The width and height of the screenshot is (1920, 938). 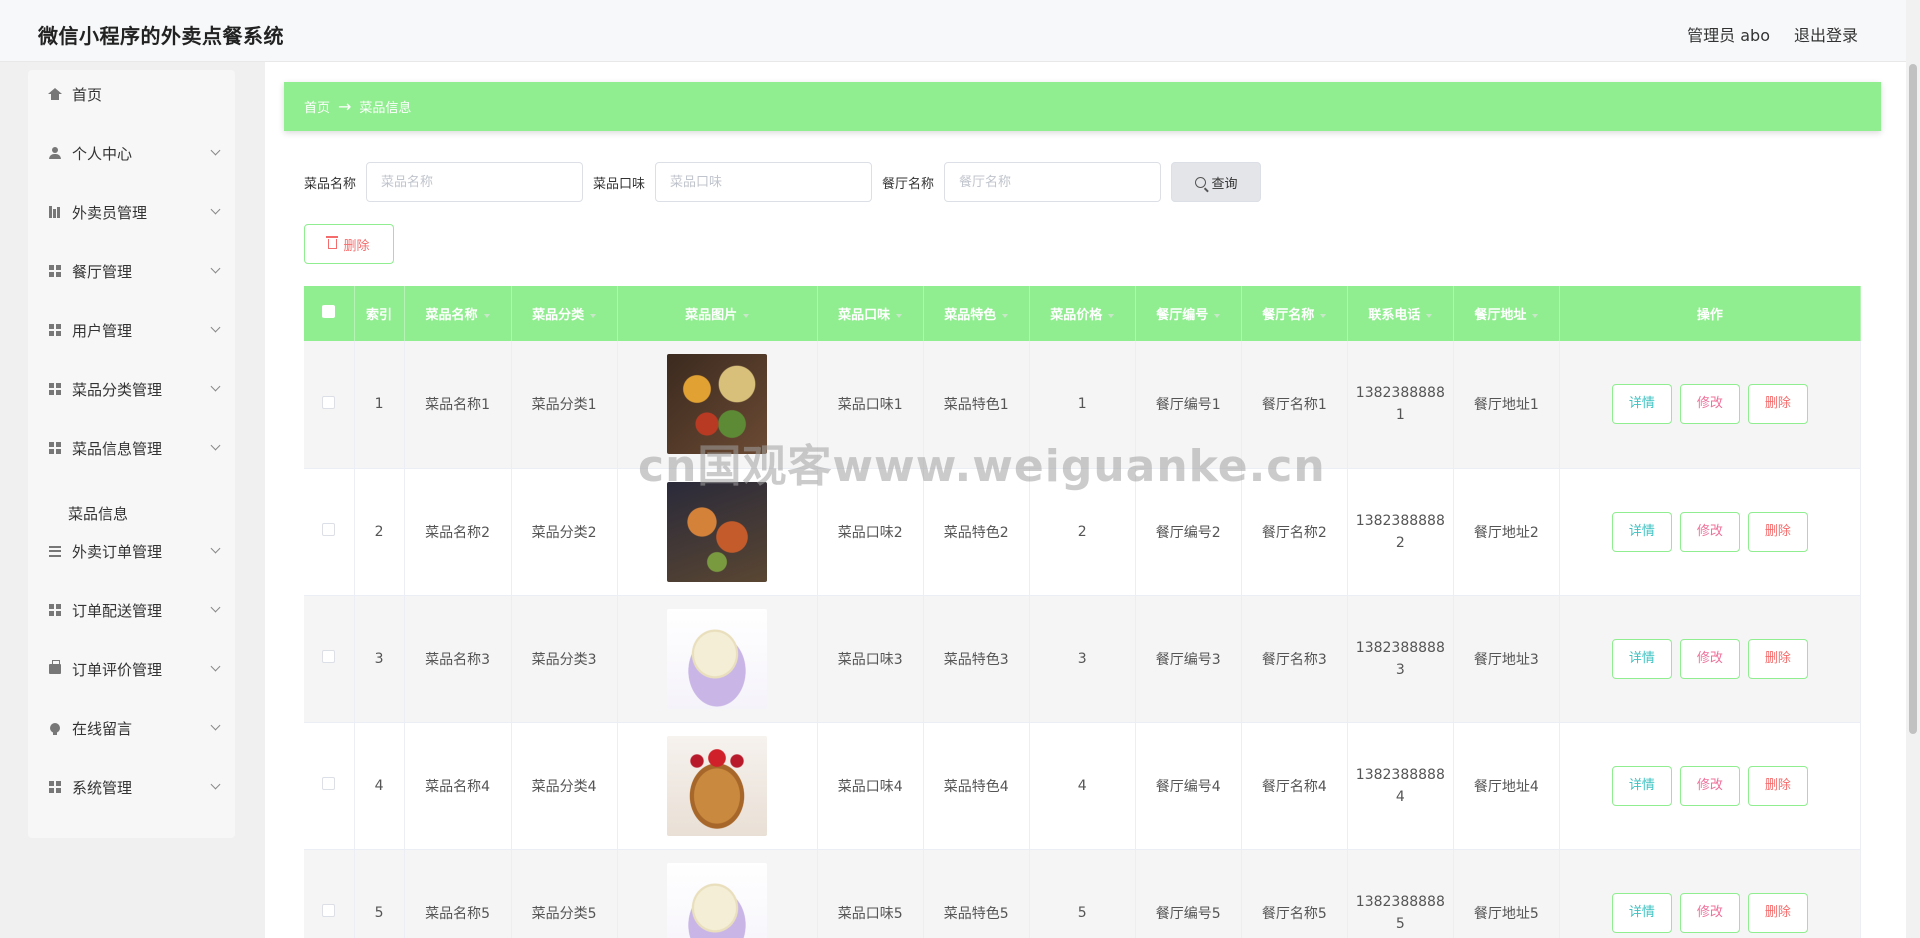 I want to click on column-header: 菜品分类, so click(x=564, y=313).